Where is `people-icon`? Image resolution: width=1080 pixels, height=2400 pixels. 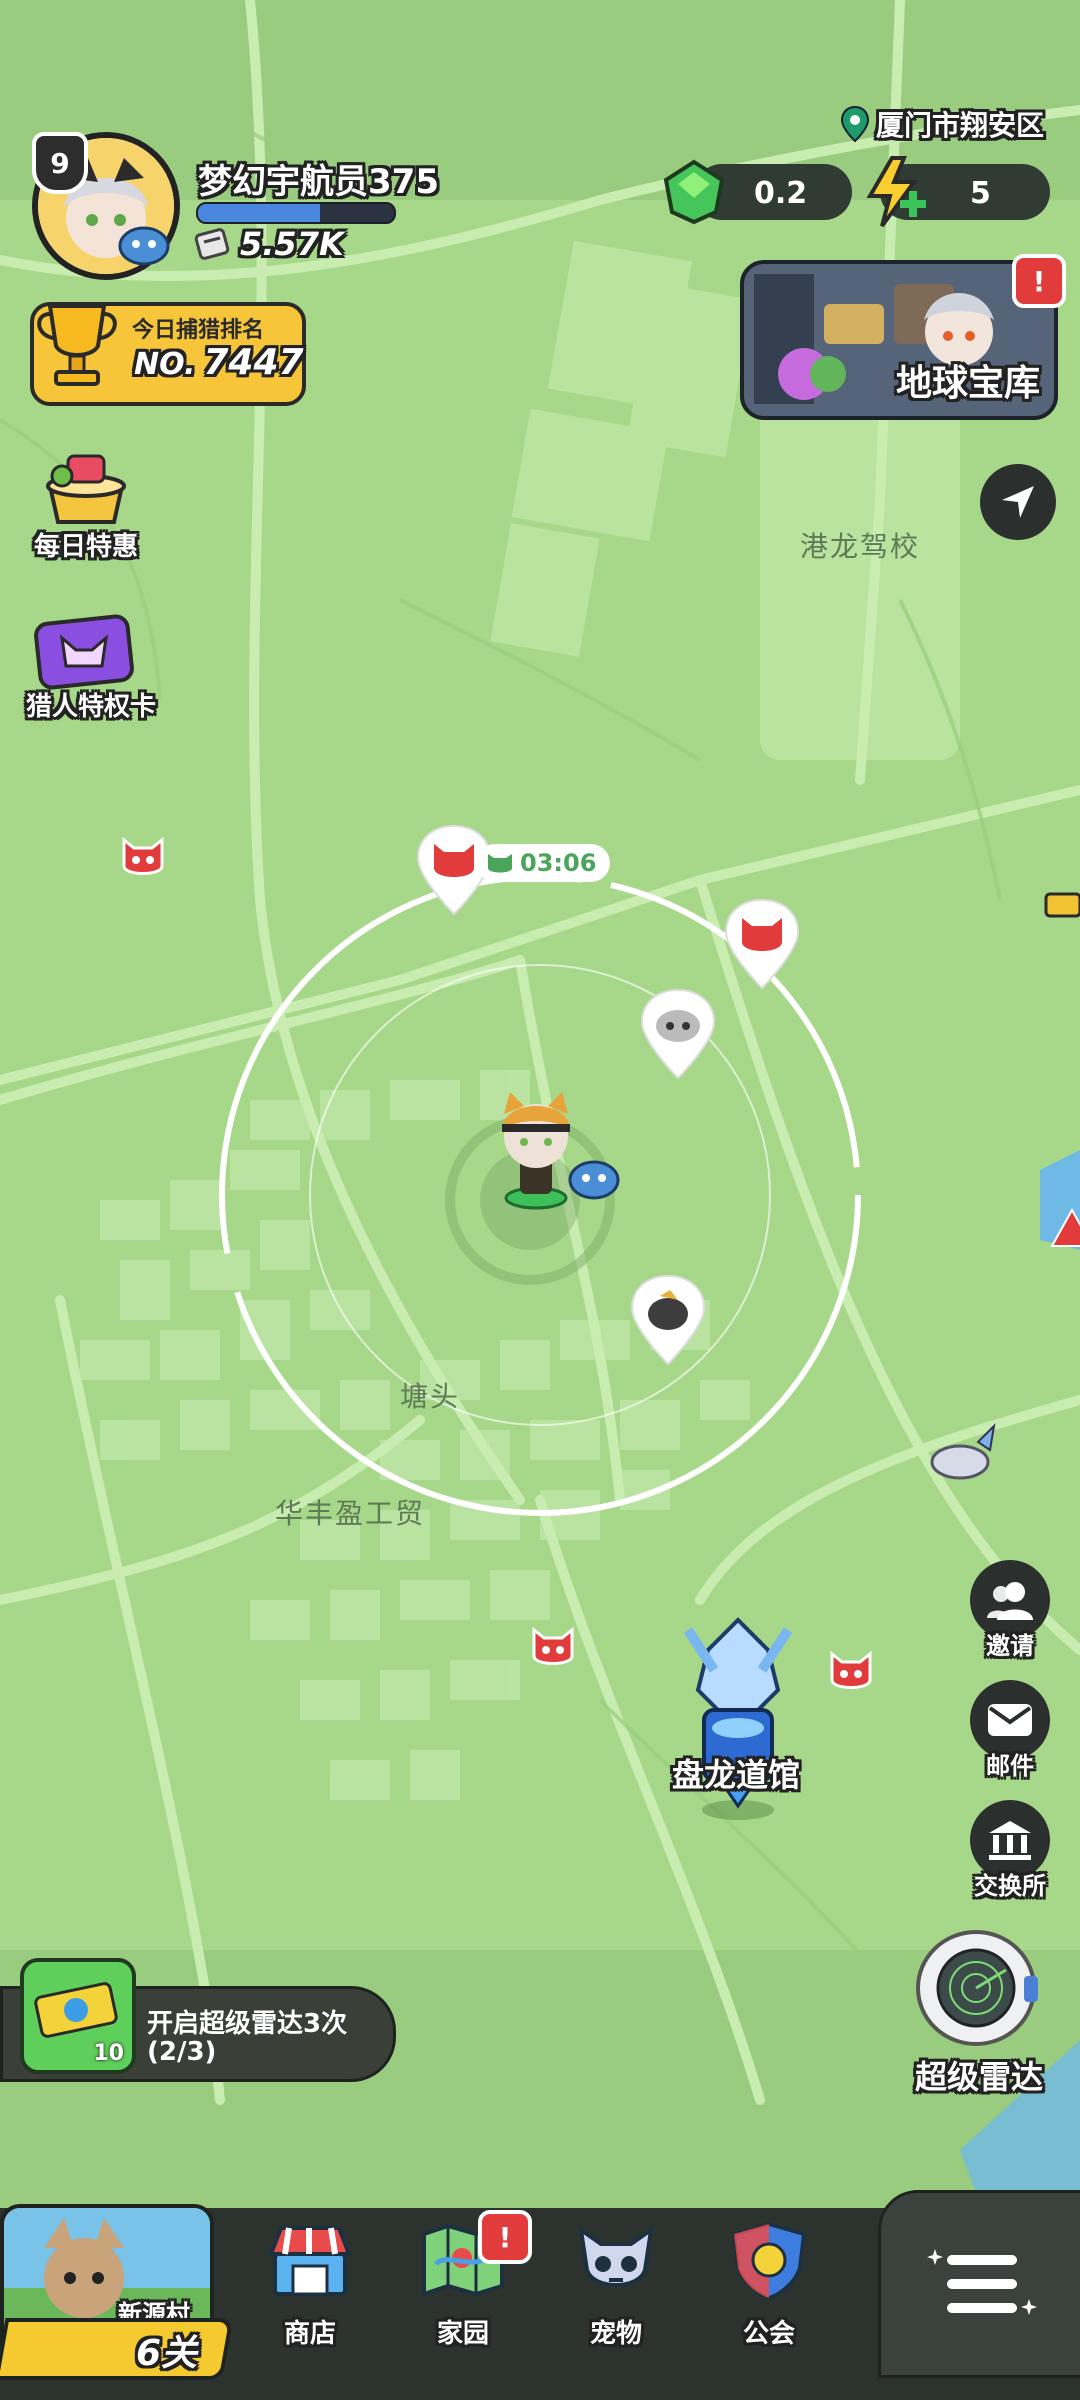 people-icon is located at coordinates (1010, 1601).